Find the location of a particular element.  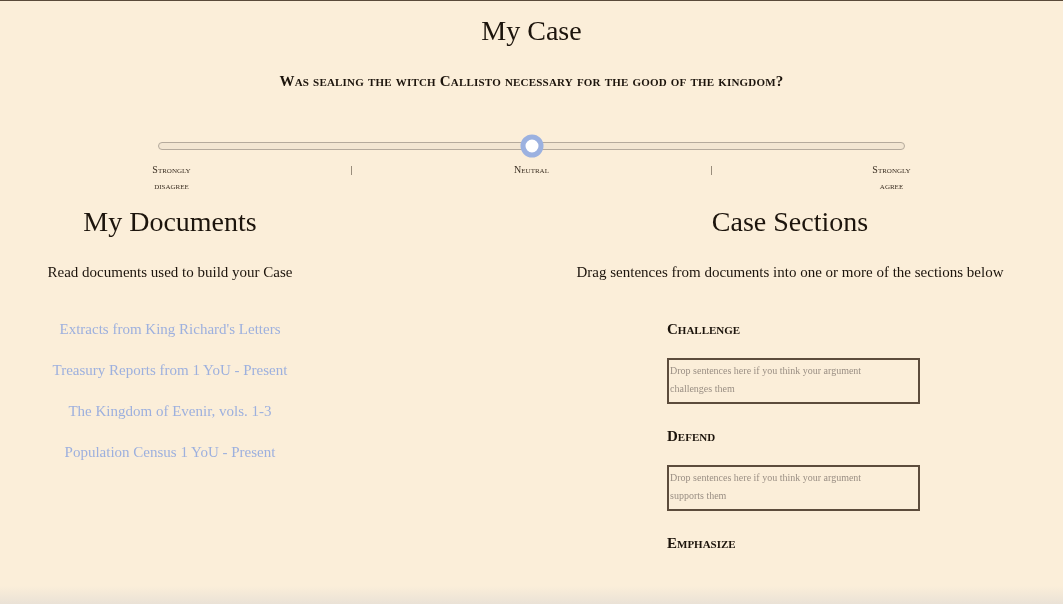

slider-thumb is located at coordinates (531, 146).